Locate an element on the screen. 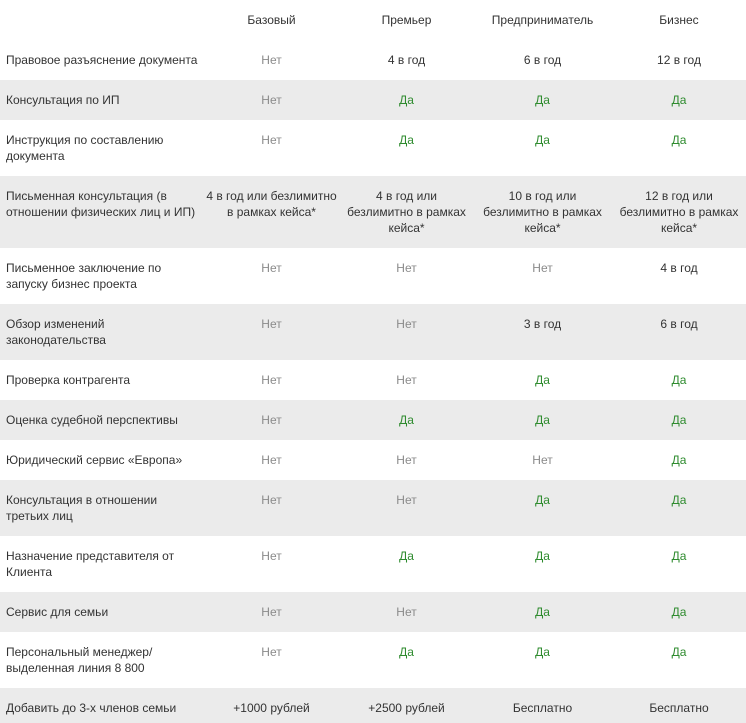  plan-header-business: Бизнес is located at coordinates (679, 20).